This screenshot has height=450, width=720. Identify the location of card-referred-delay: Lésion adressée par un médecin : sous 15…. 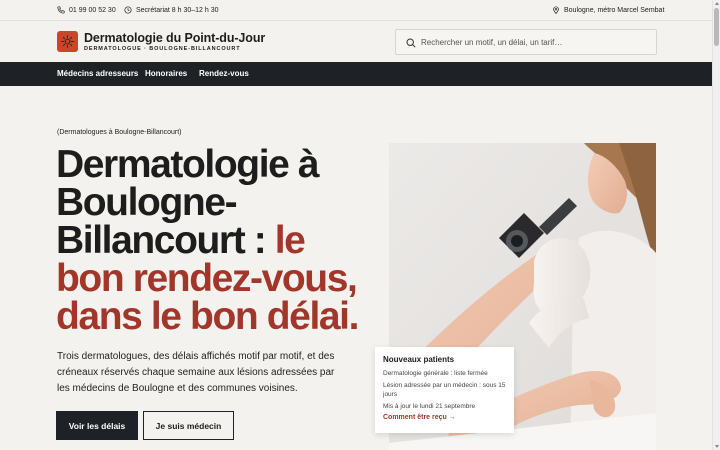
(444, 390).